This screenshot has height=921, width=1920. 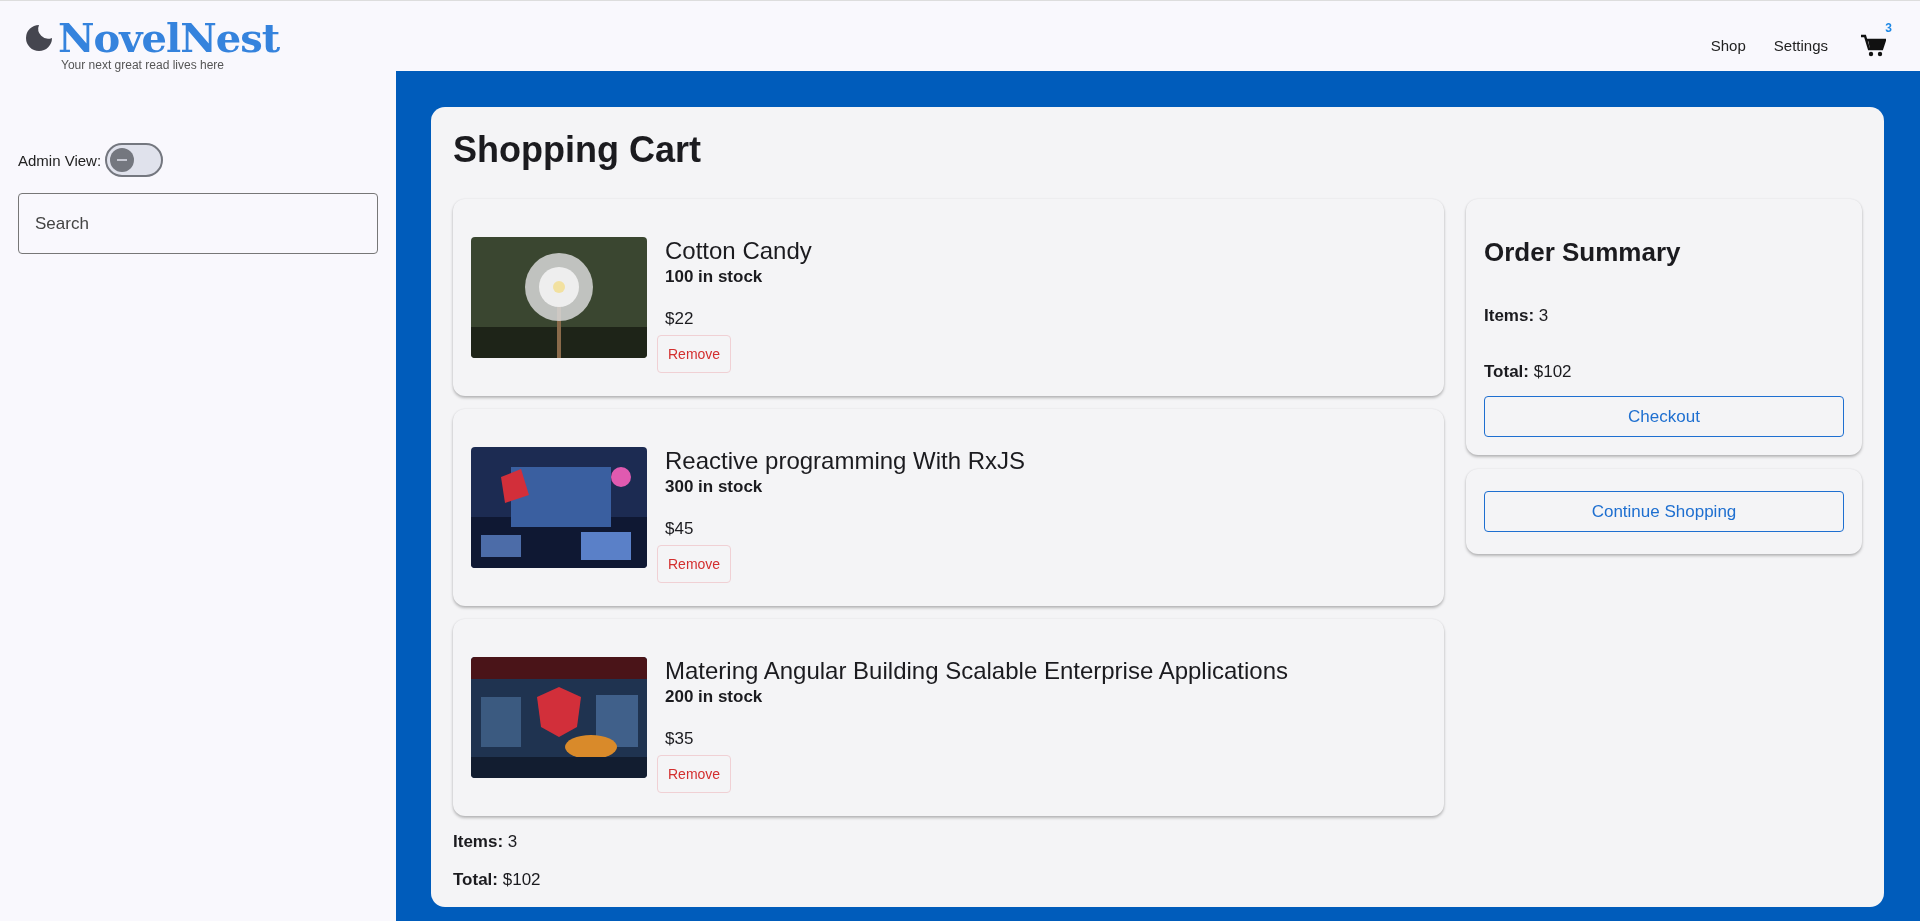 I want to click on book-price: $35, so click(x=679, y=739).